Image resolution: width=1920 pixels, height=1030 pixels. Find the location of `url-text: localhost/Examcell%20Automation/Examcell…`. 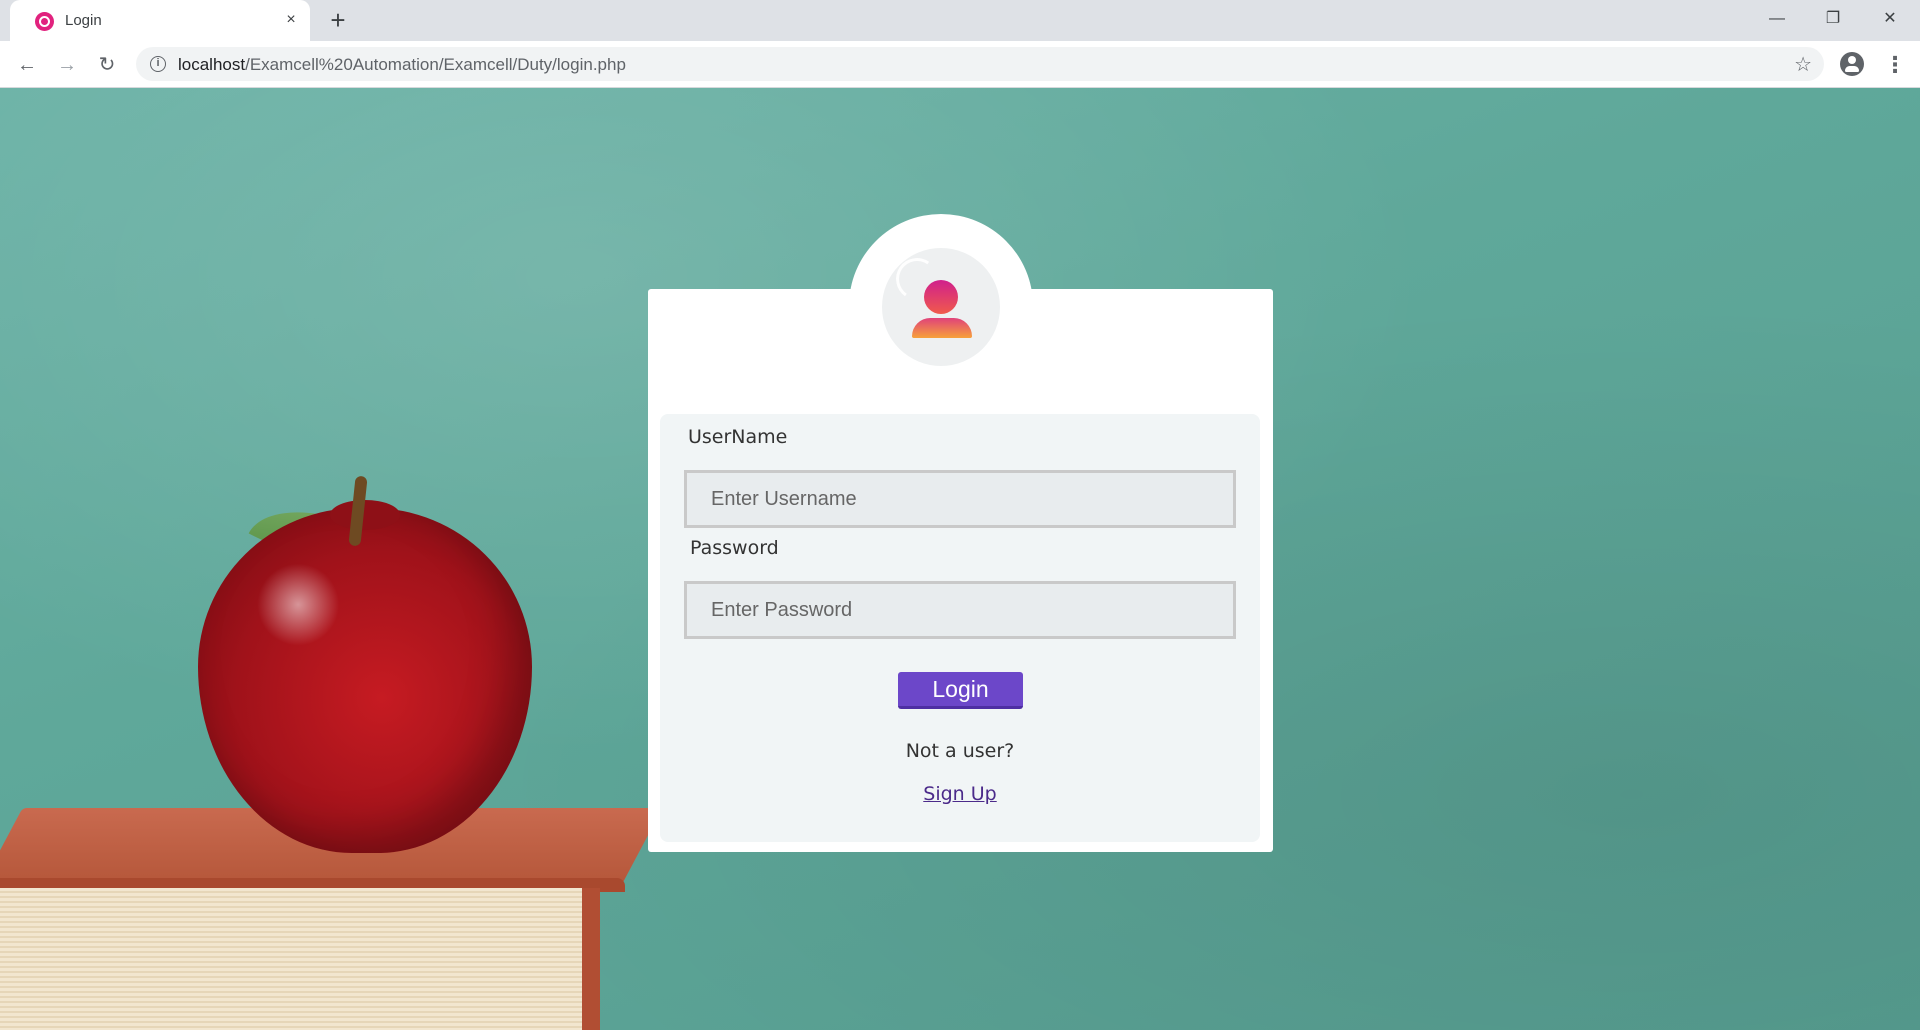

url-text: localhost/Examcell%20Automation/Examcell… is located at coordinates (402, 65).